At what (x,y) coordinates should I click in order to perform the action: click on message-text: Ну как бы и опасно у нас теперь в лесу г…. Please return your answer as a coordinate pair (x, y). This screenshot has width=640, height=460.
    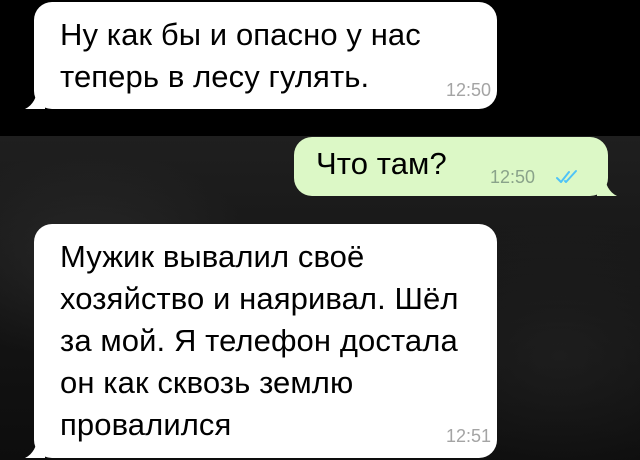
    Looking at the image, I should click on (240, 55).